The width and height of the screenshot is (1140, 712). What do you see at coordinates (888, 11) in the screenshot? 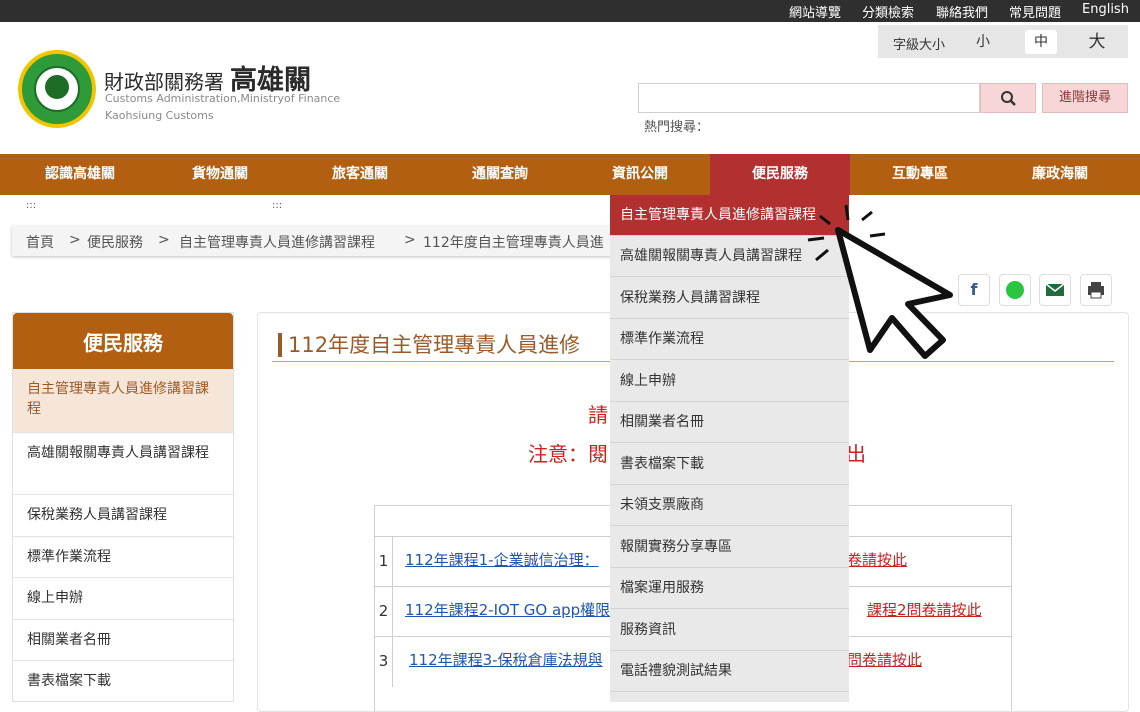
I see `link-category-search: 分類檢索` at bounding box center [888, 11].